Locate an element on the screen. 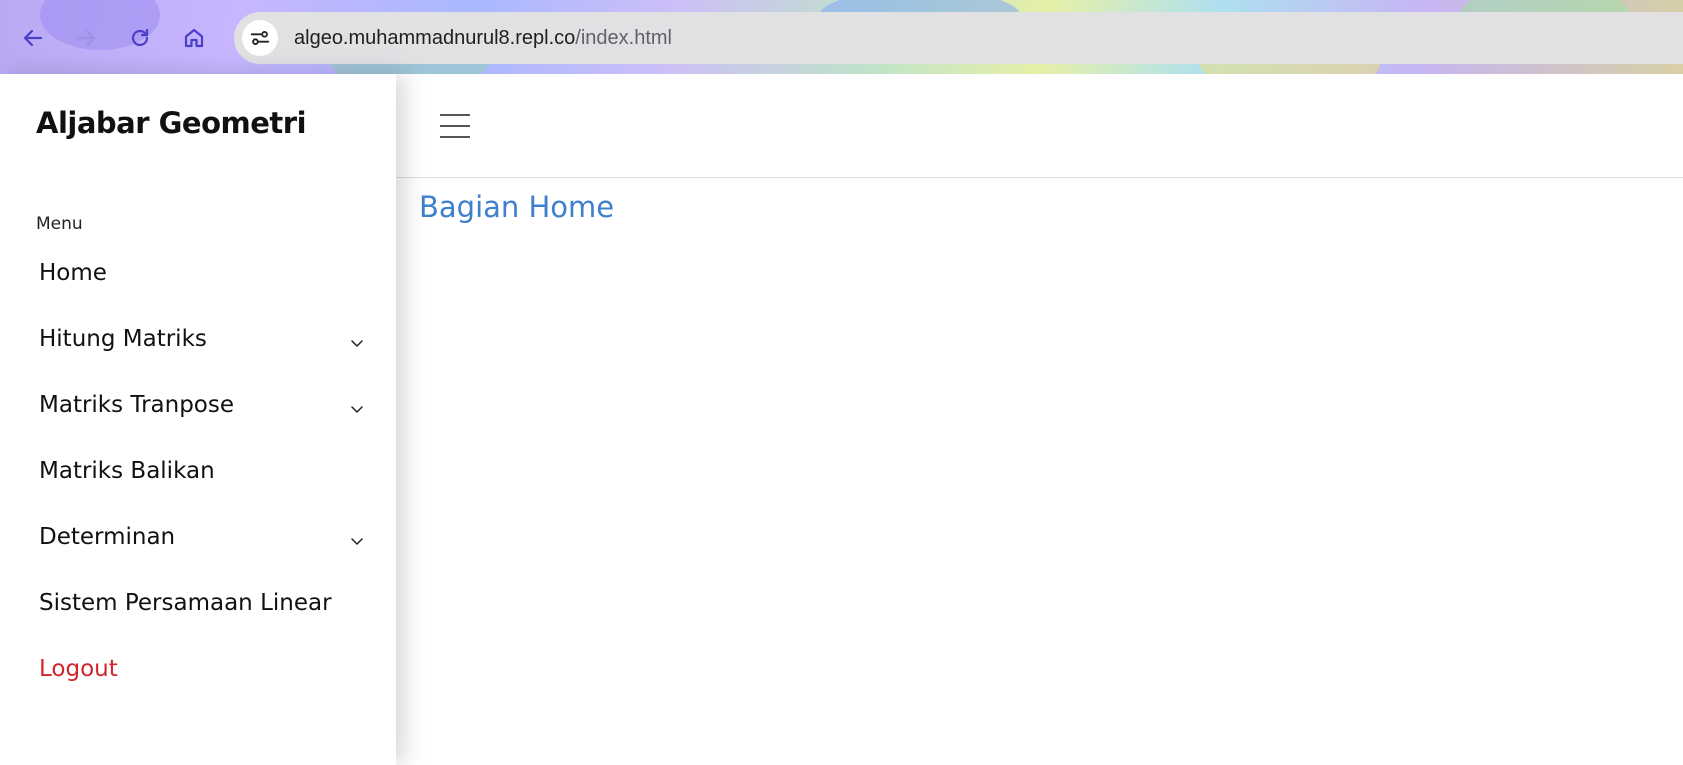 The height and width of the screenshot is (765, 1683). browser-toolbar: algeo.muhammadnurul8.repl.co/index.html is located at coordinates (841, 37).